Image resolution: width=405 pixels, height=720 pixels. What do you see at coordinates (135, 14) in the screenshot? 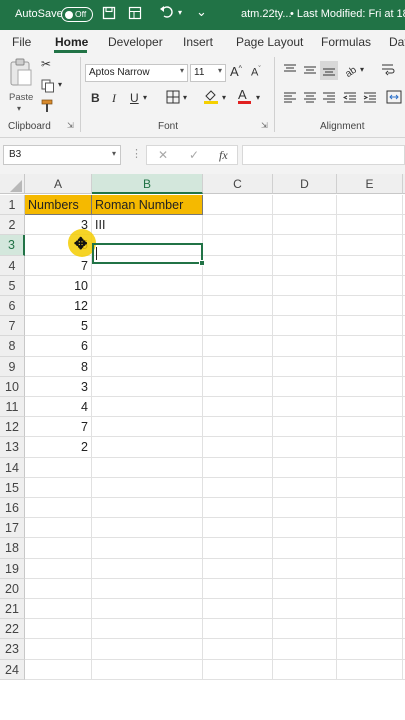
I see `table-icon` at bounding box center [135, 14].